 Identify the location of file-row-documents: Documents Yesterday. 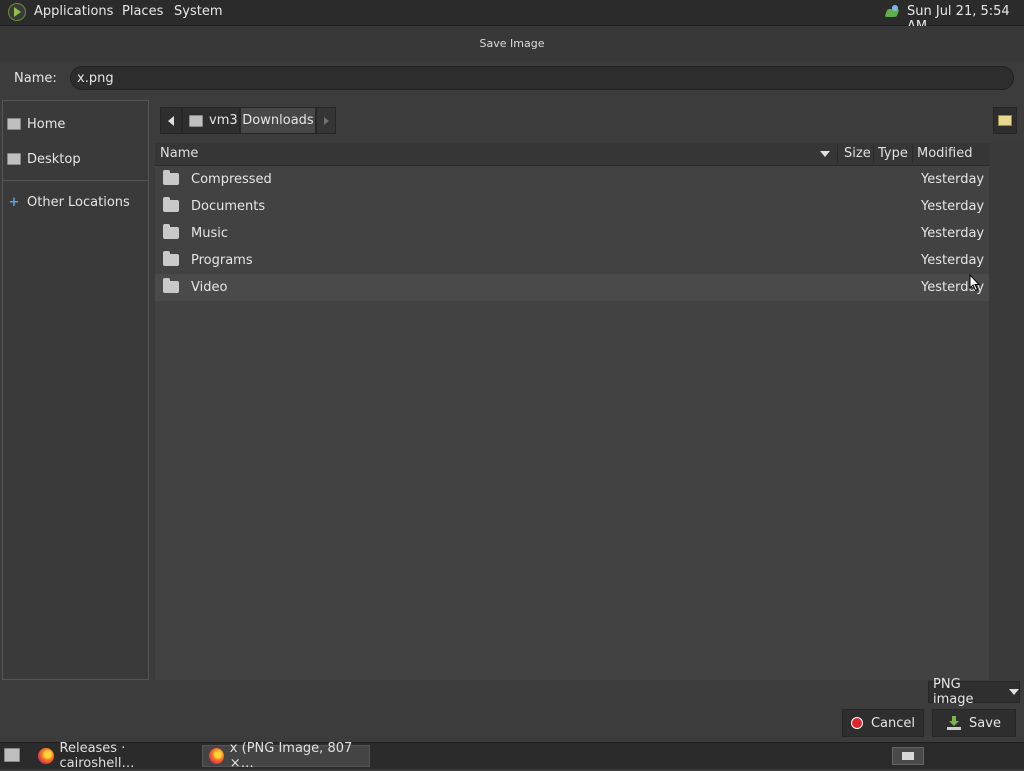
(572, 206).